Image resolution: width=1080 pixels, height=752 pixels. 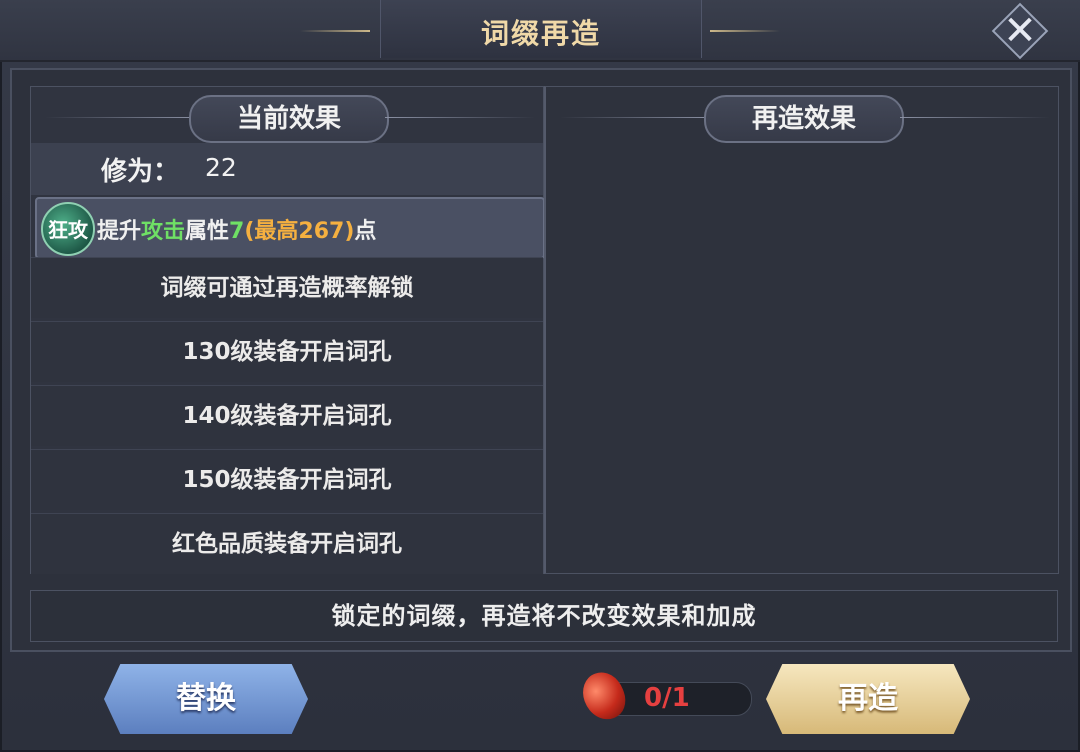 I want to click on close-icon: ✕, so click(x=1020, y=31).